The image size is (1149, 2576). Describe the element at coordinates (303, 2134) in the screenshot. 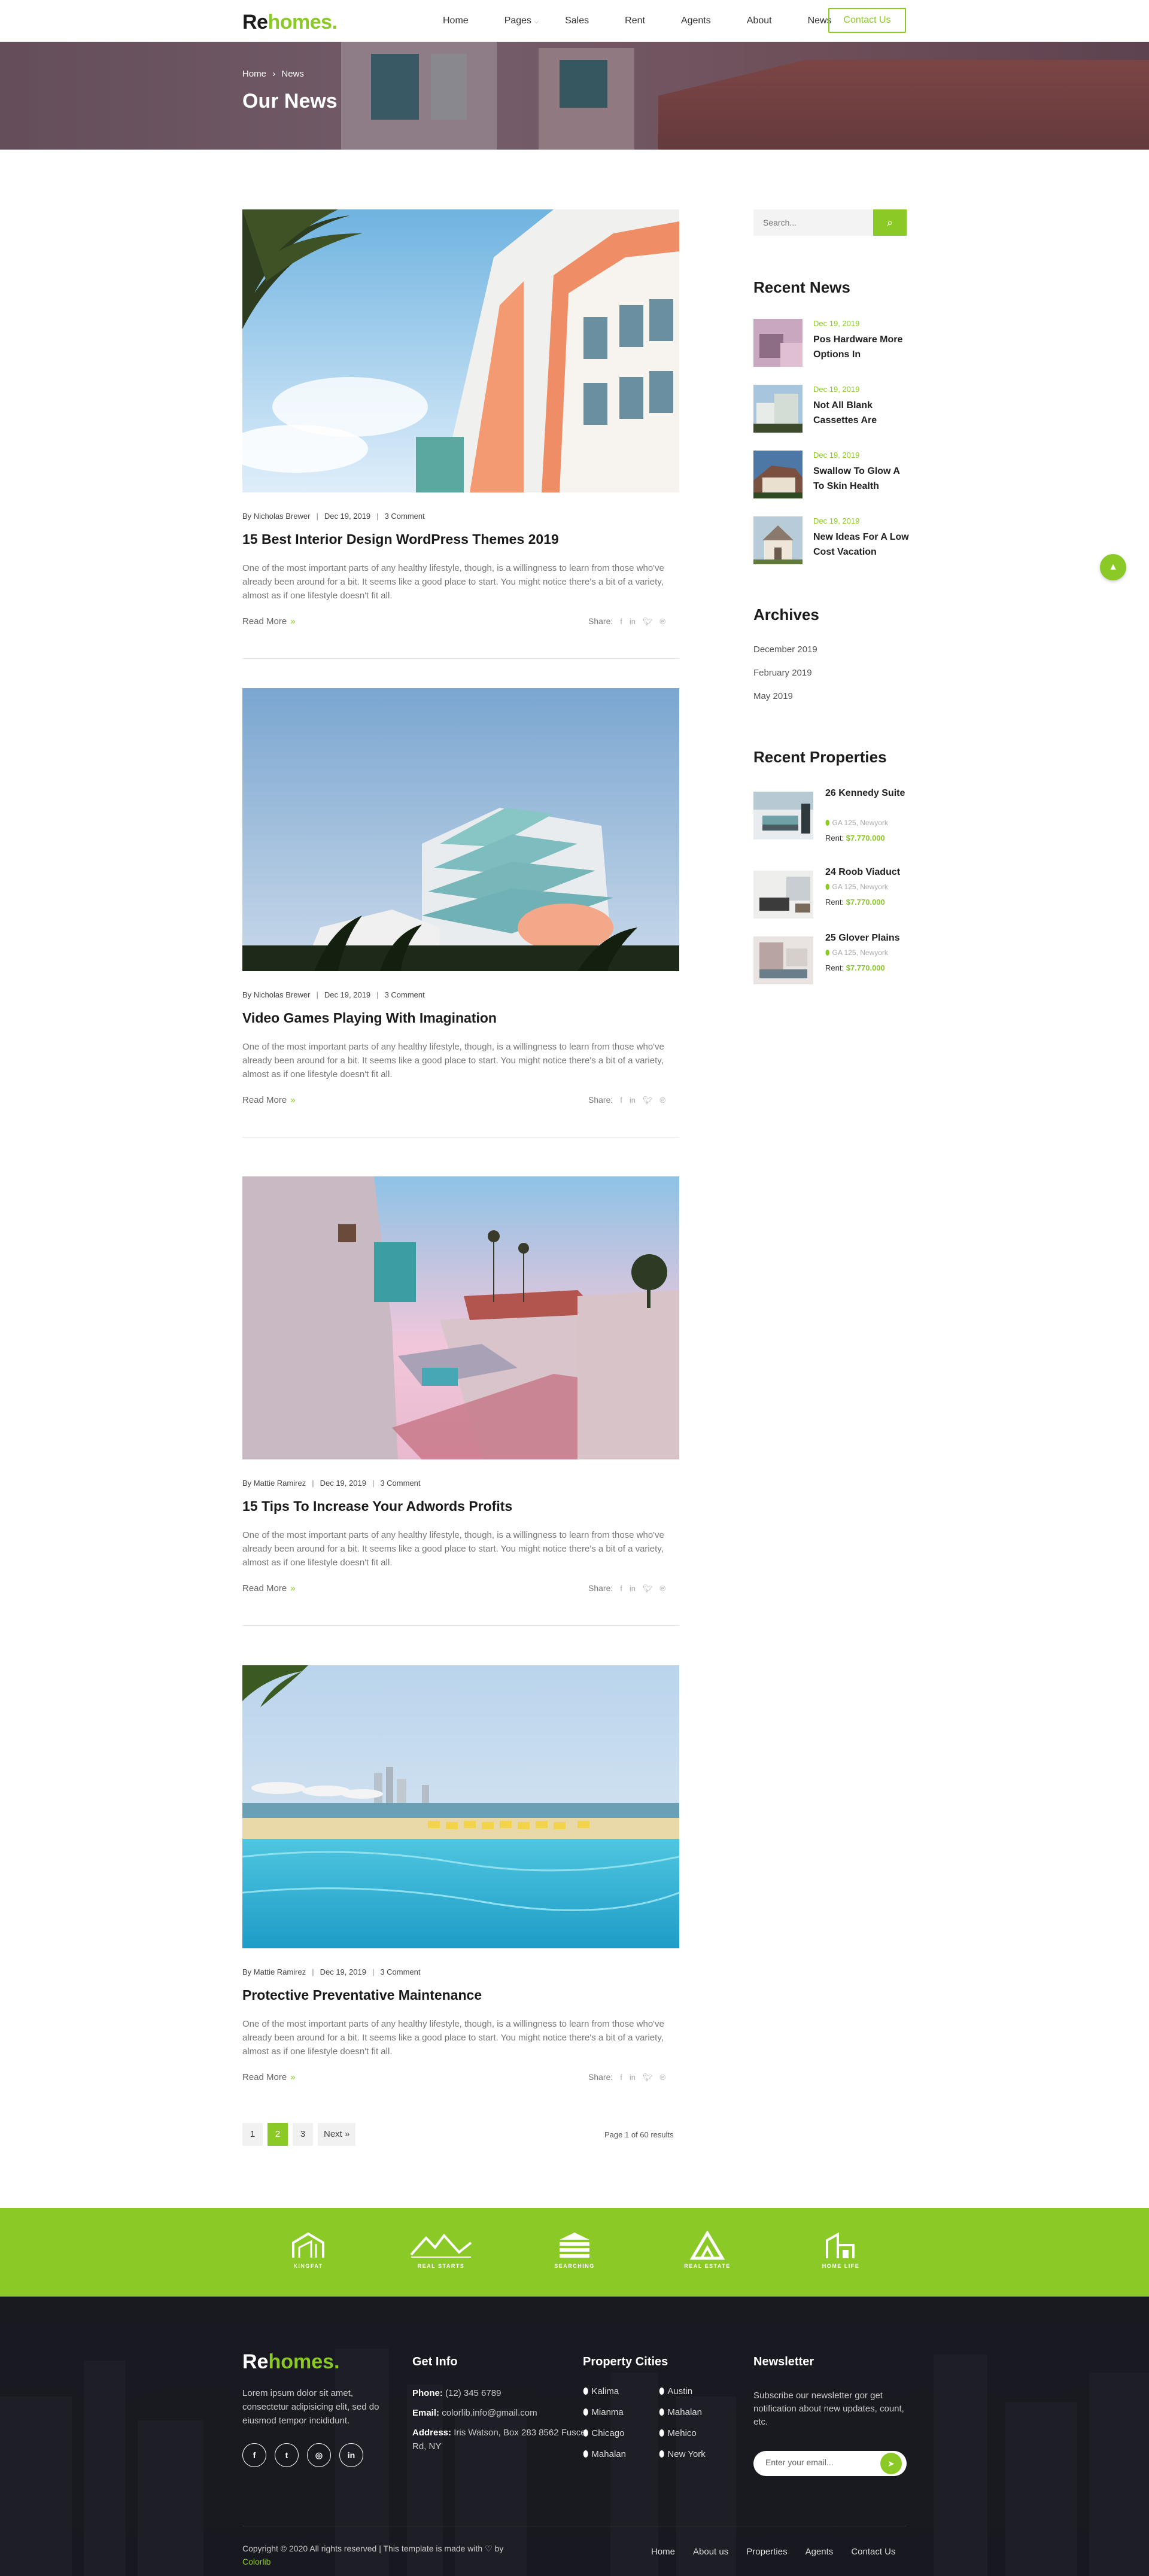

I see `page-link-3: 3` at that location.